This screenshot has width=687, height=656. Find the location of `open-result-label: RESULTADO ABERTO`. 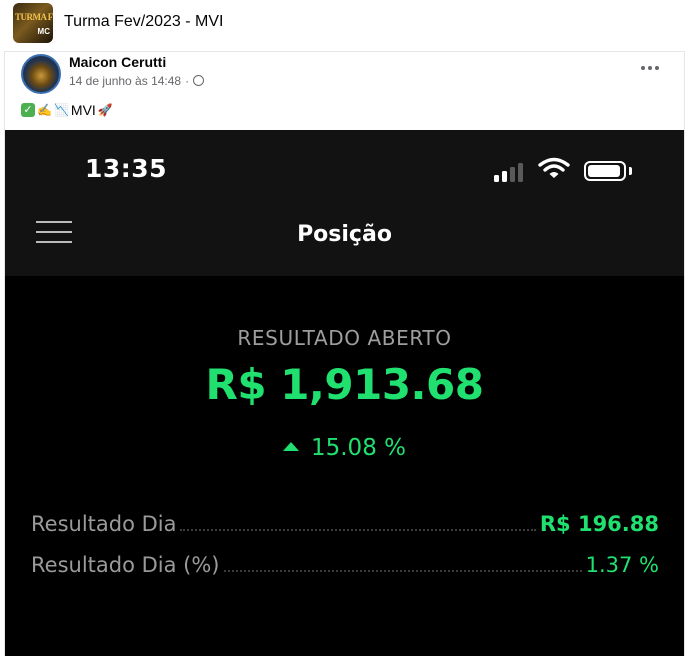

open-result-label: RESULTADO ABERTO is located at coordinates (344, 338).